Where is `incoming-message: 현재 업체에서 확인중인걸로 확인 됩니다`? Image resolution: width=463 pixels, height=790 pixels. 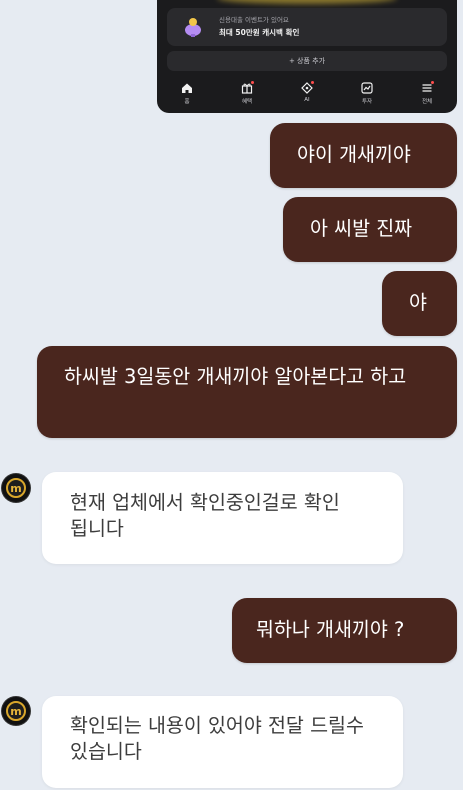
incoming-message: 현재 업체에서 확인중인걸로 확인 됩니다 is located at coordinates (222, 518).